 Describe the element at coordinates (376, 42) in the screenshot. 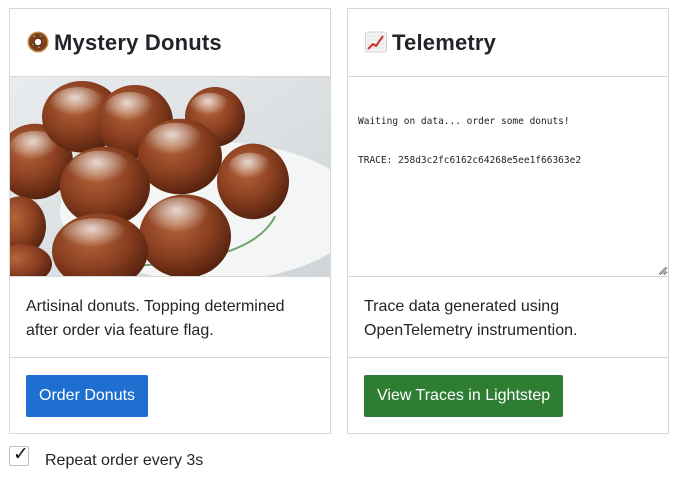

I see `chart-increasing-icon` at that location.